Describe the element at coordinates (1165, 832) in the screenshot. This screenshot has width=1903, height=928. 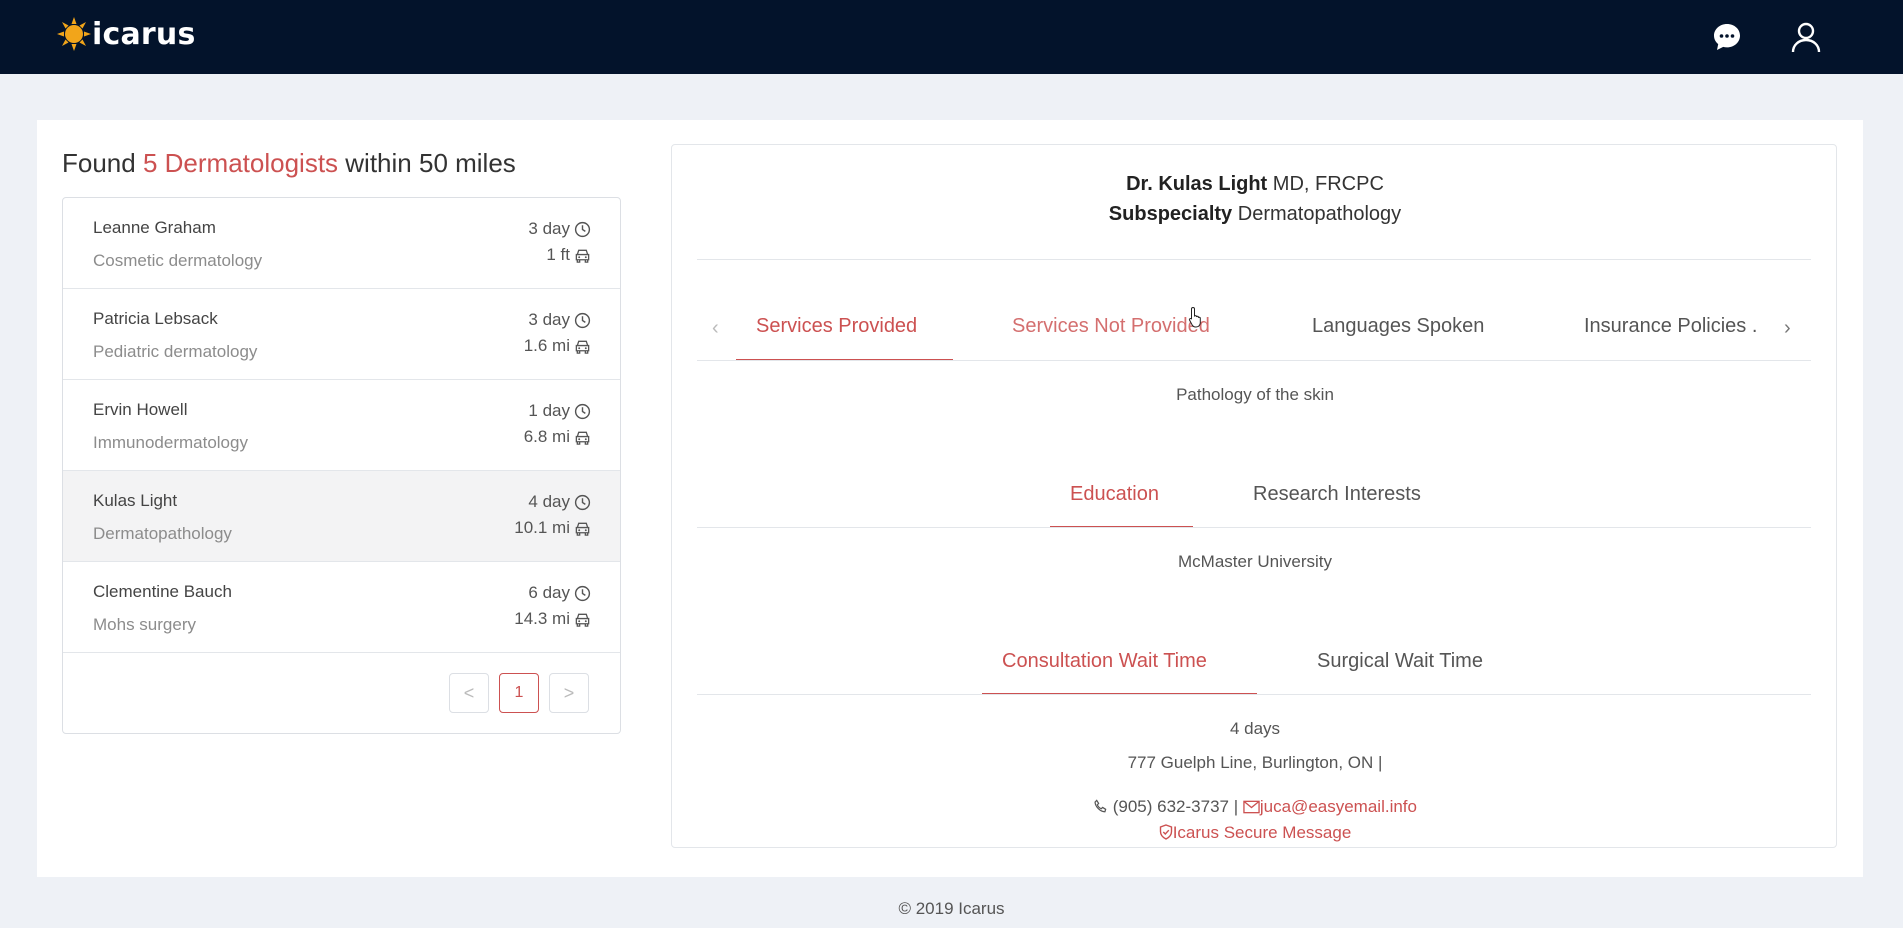
I see `shield-check-icon` at that location.